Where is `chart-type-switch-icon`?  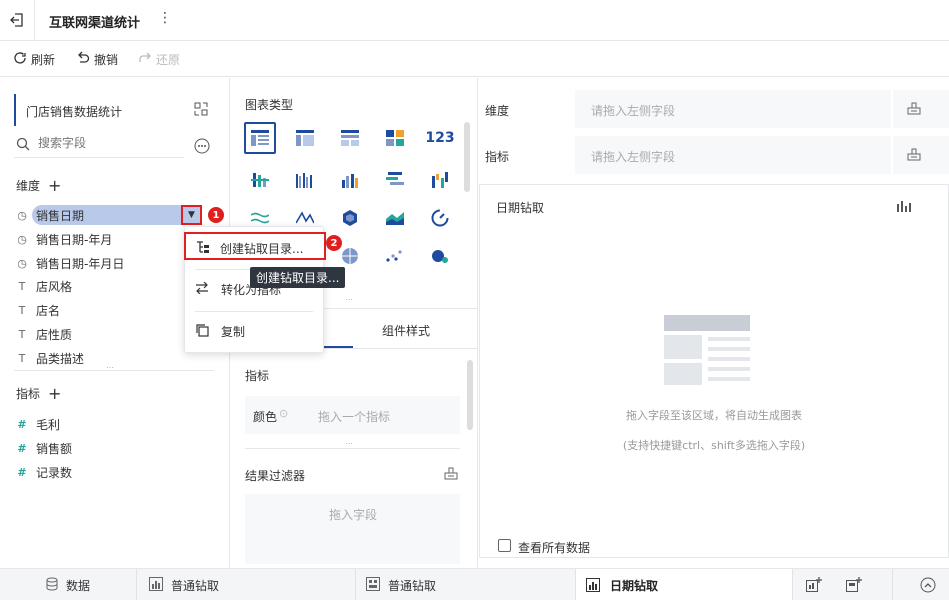 chart-type-switch-icon is located at coordinates (905, 208).